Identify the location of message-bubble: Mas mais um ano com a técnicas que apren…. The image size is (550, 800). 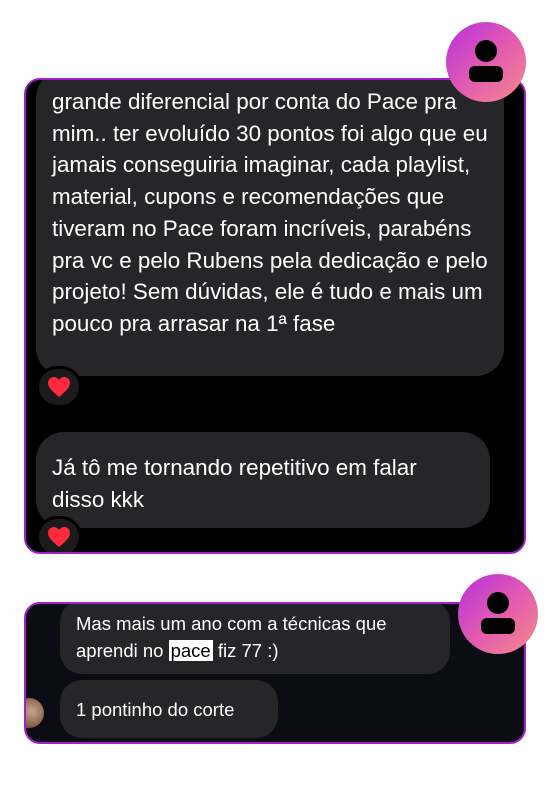
(255, 639).